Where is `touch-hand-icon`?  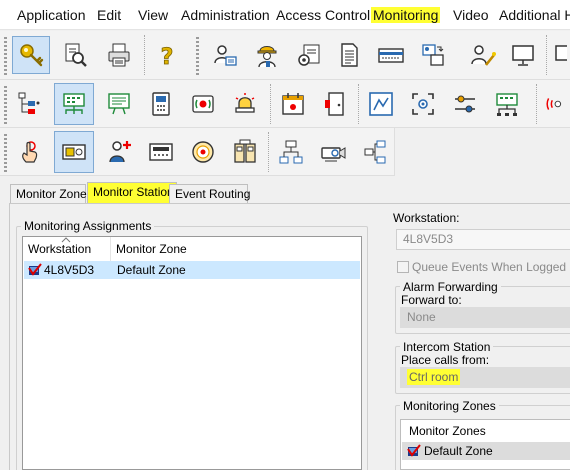 touch-hand-icon is located at coordinates (29, 152).